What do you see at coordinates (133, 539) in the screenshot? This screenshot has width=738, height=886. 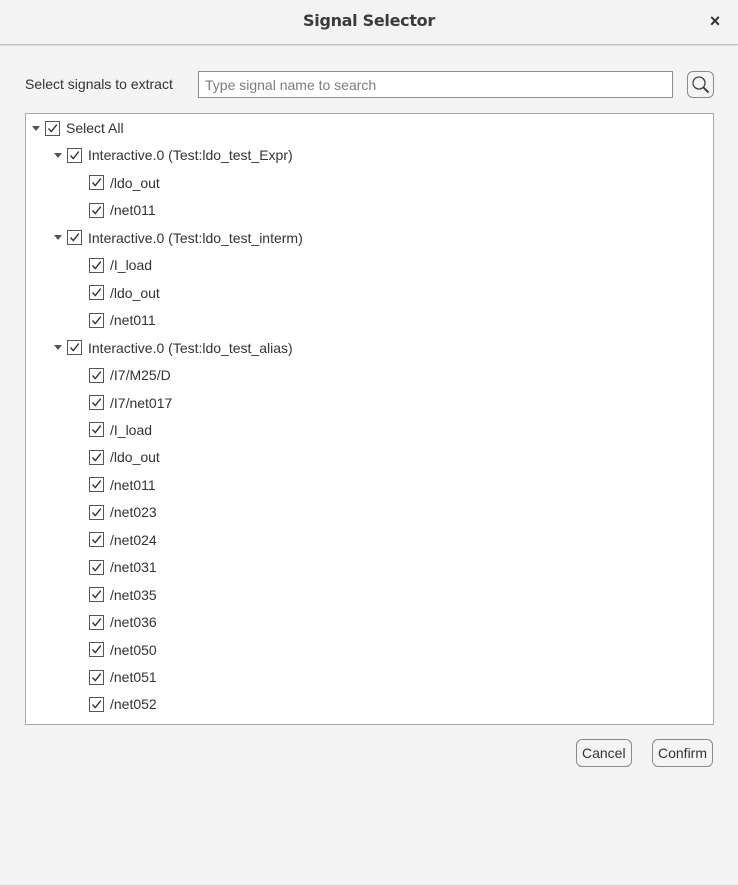 I see `tree-item-label: /net024` at bounding box center [133, 539].